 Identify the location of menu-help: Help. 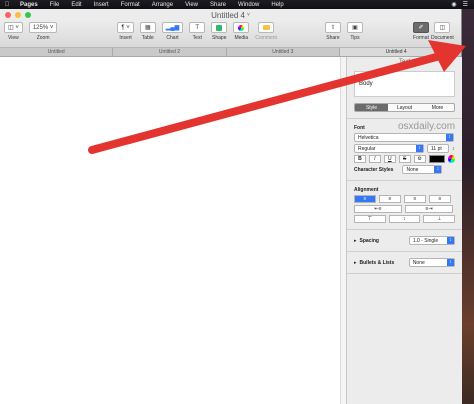
(277, 5).